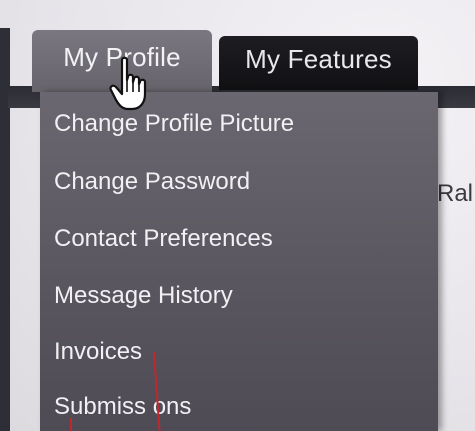 Image resolution: width=475 pixels, height=431 pixels. Describe the element at coordinates (143, 296) in the screenshot. I see `menu-item-message-history: Message History` at that location.